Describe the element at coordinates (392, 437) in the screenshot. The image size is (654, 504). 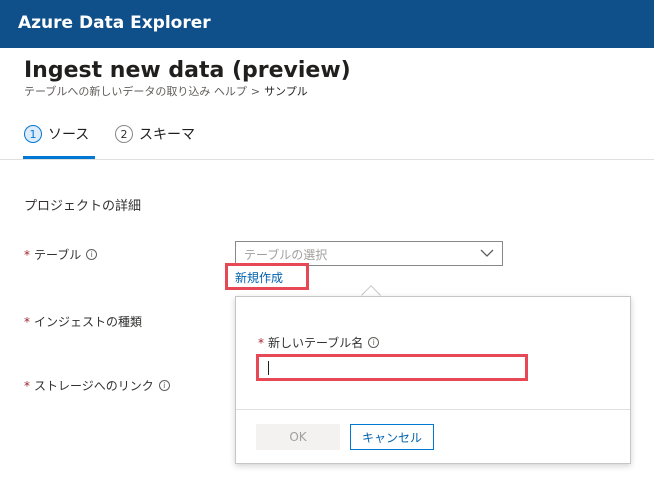
I see `cancel-button: キャンセル` at that location.